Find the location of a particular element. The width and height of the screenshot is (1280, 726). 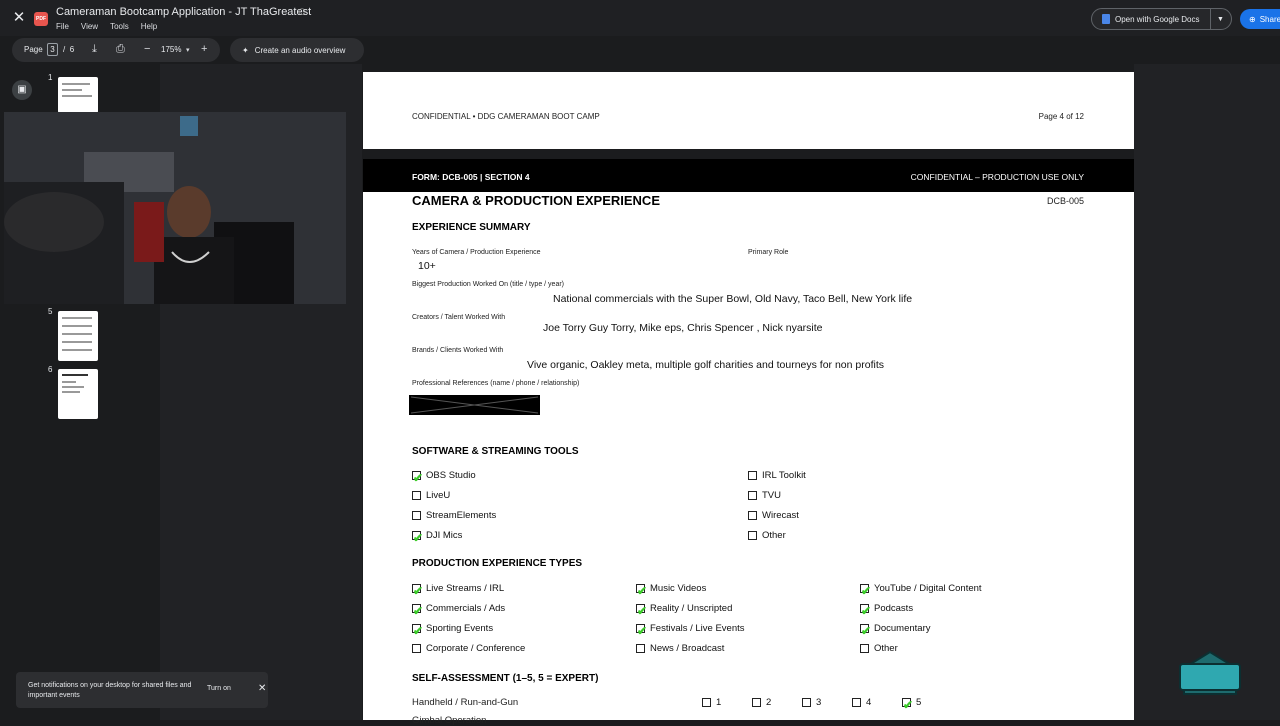

checkbox-software-other: Other is located at coordinates (767, 535).